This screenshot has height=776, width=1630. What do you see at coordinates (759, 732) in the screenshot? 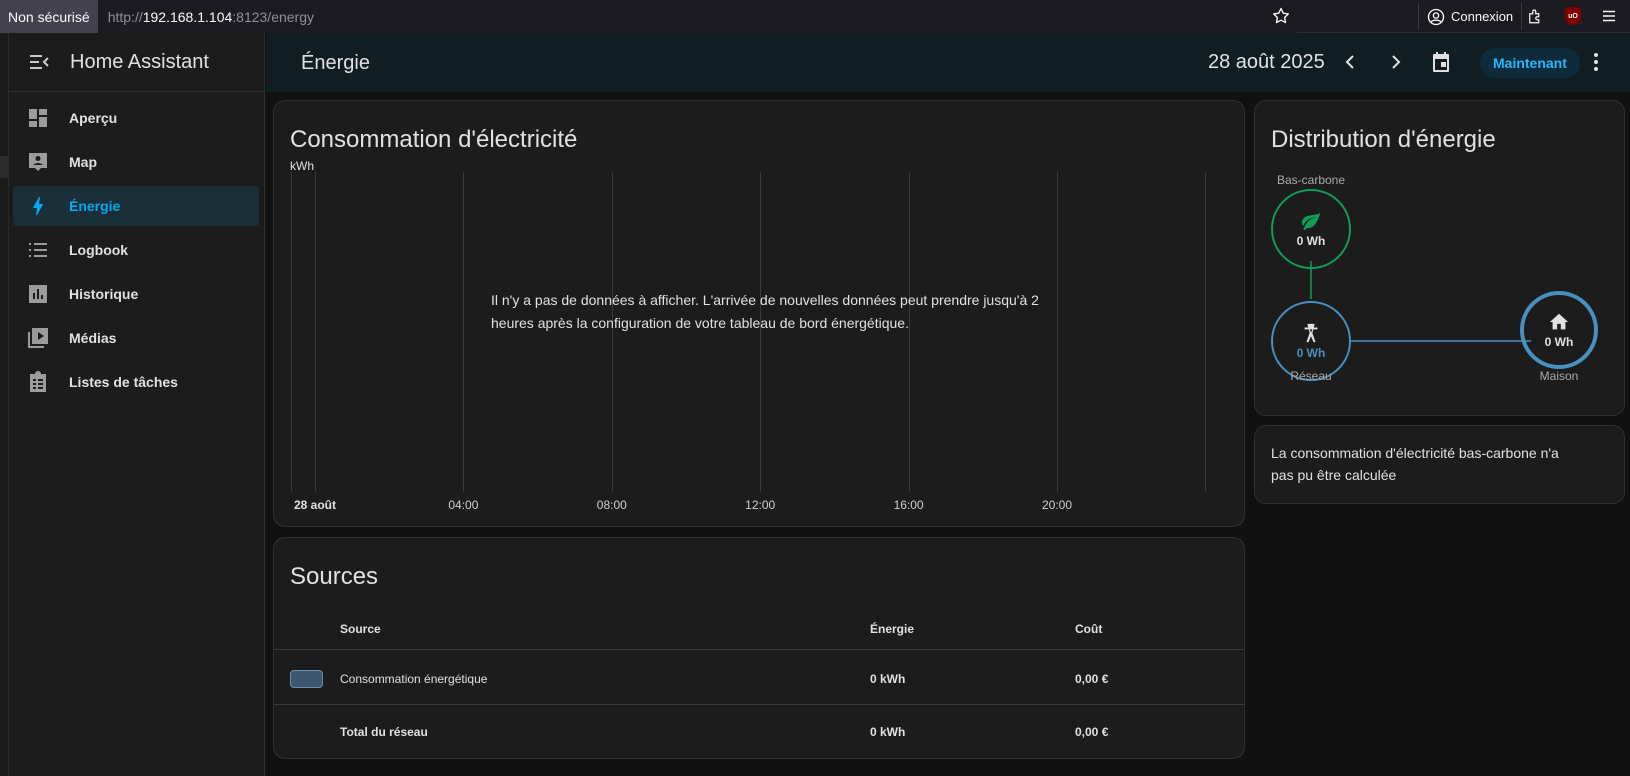
I see `table-total-row: Total du réseau 0 kWh 0,00 €` at bounding box center [759, 732].